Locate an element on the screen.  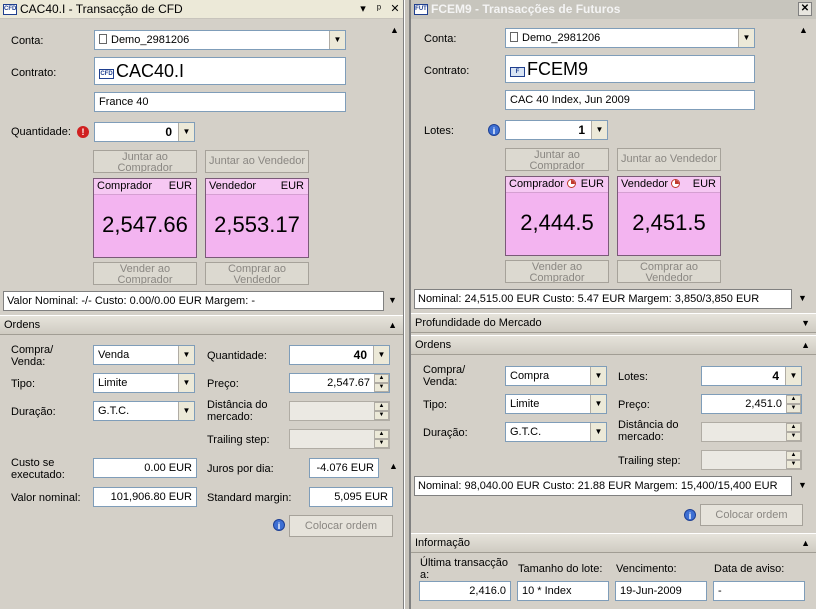
buyer-price-tile: Comprador EUR 2,444.5 is located at coordinates (557, 216).